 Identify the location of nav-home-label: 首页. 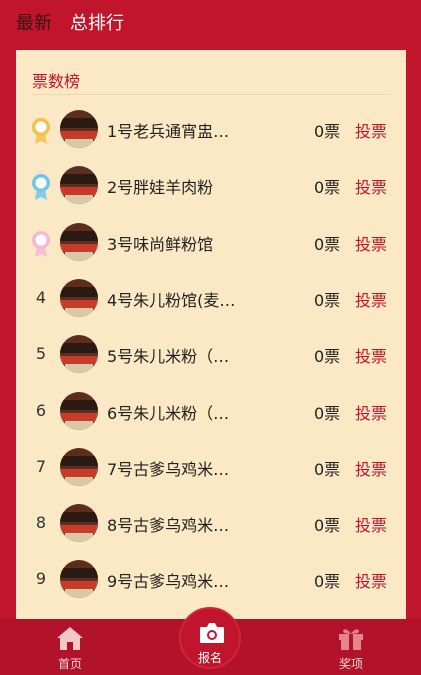
(69, 664).